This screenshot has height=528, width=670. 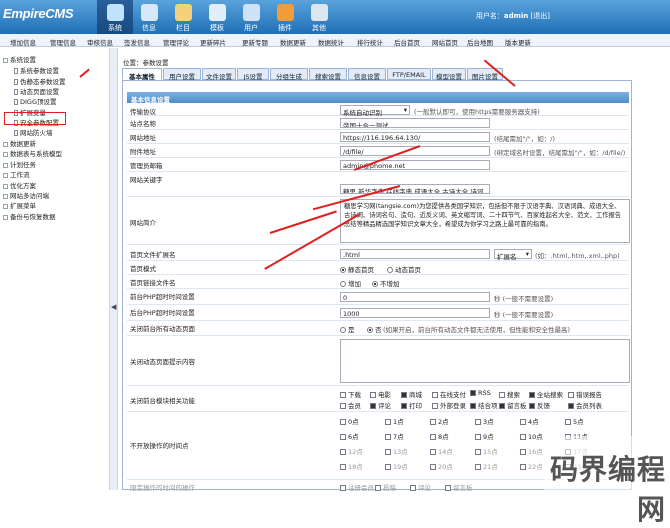 What do you see at coordinates (63, 42) in the screenshot?
I see `subnav-link: 管理信息` at bounding box center [63, 42].